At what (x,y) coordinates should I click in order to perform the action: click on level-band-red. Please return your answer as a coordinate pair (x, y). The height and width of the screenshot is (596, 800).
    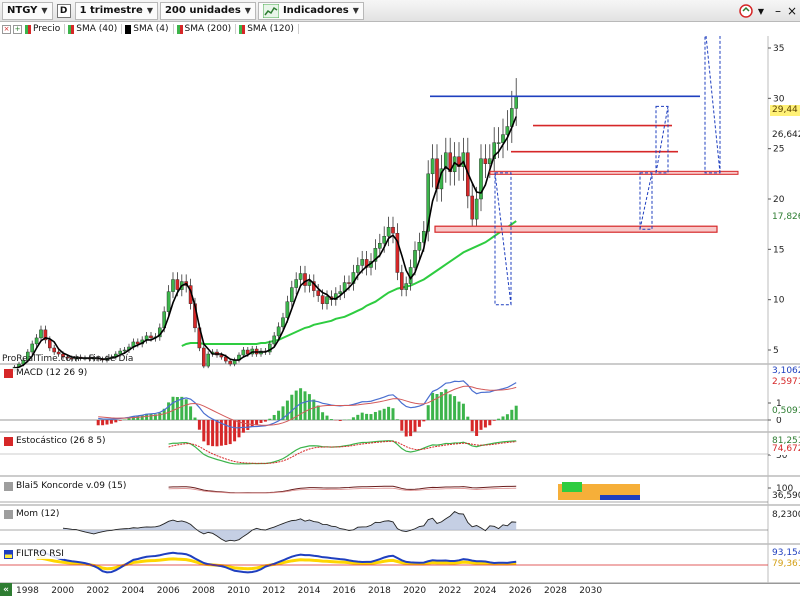
    Looking at the image, I should click on (576, 229).